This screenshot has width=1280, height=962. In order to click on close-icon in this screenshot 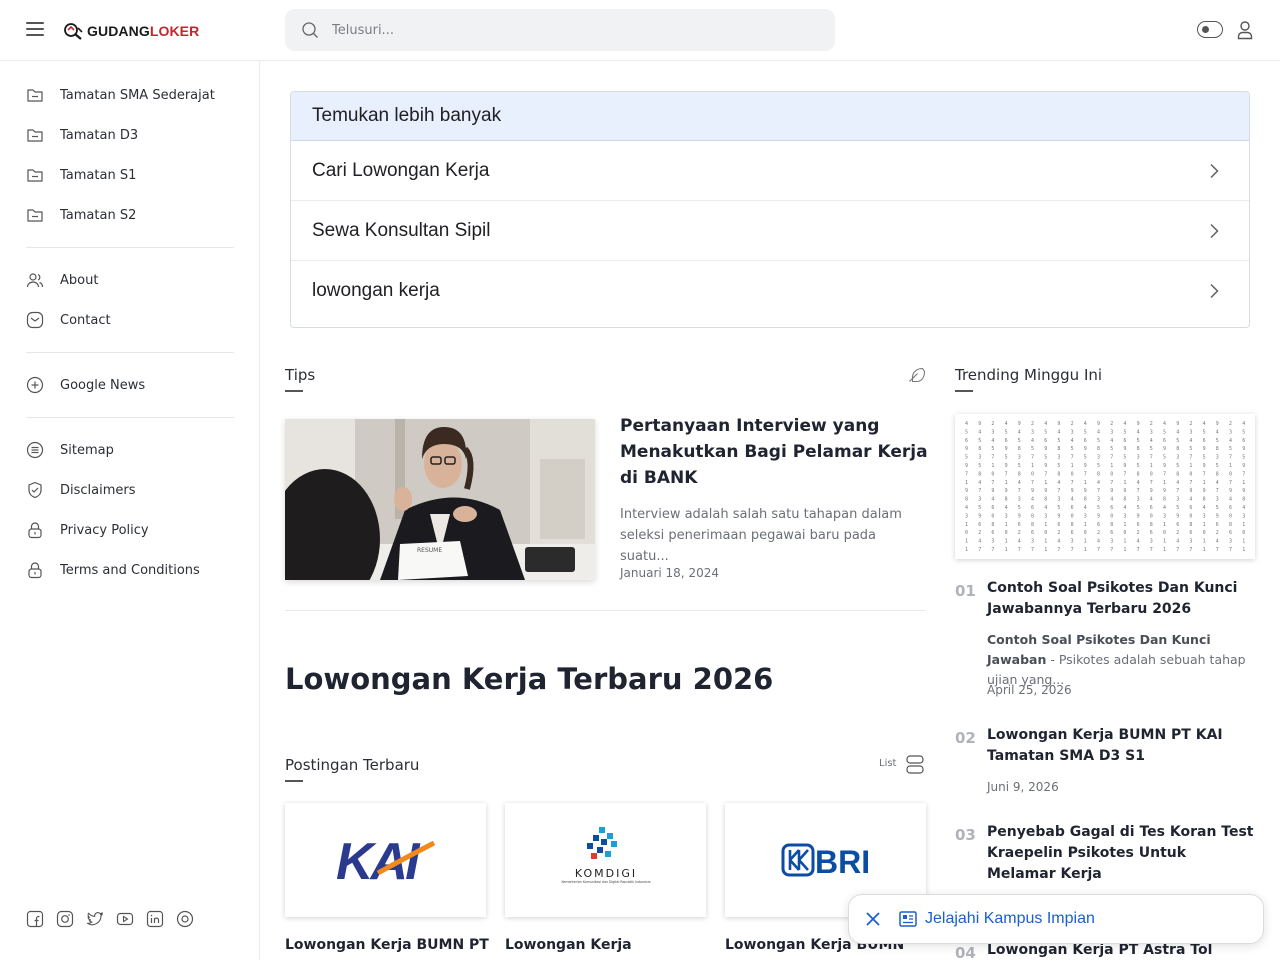, I will do `click(873, 919)`.